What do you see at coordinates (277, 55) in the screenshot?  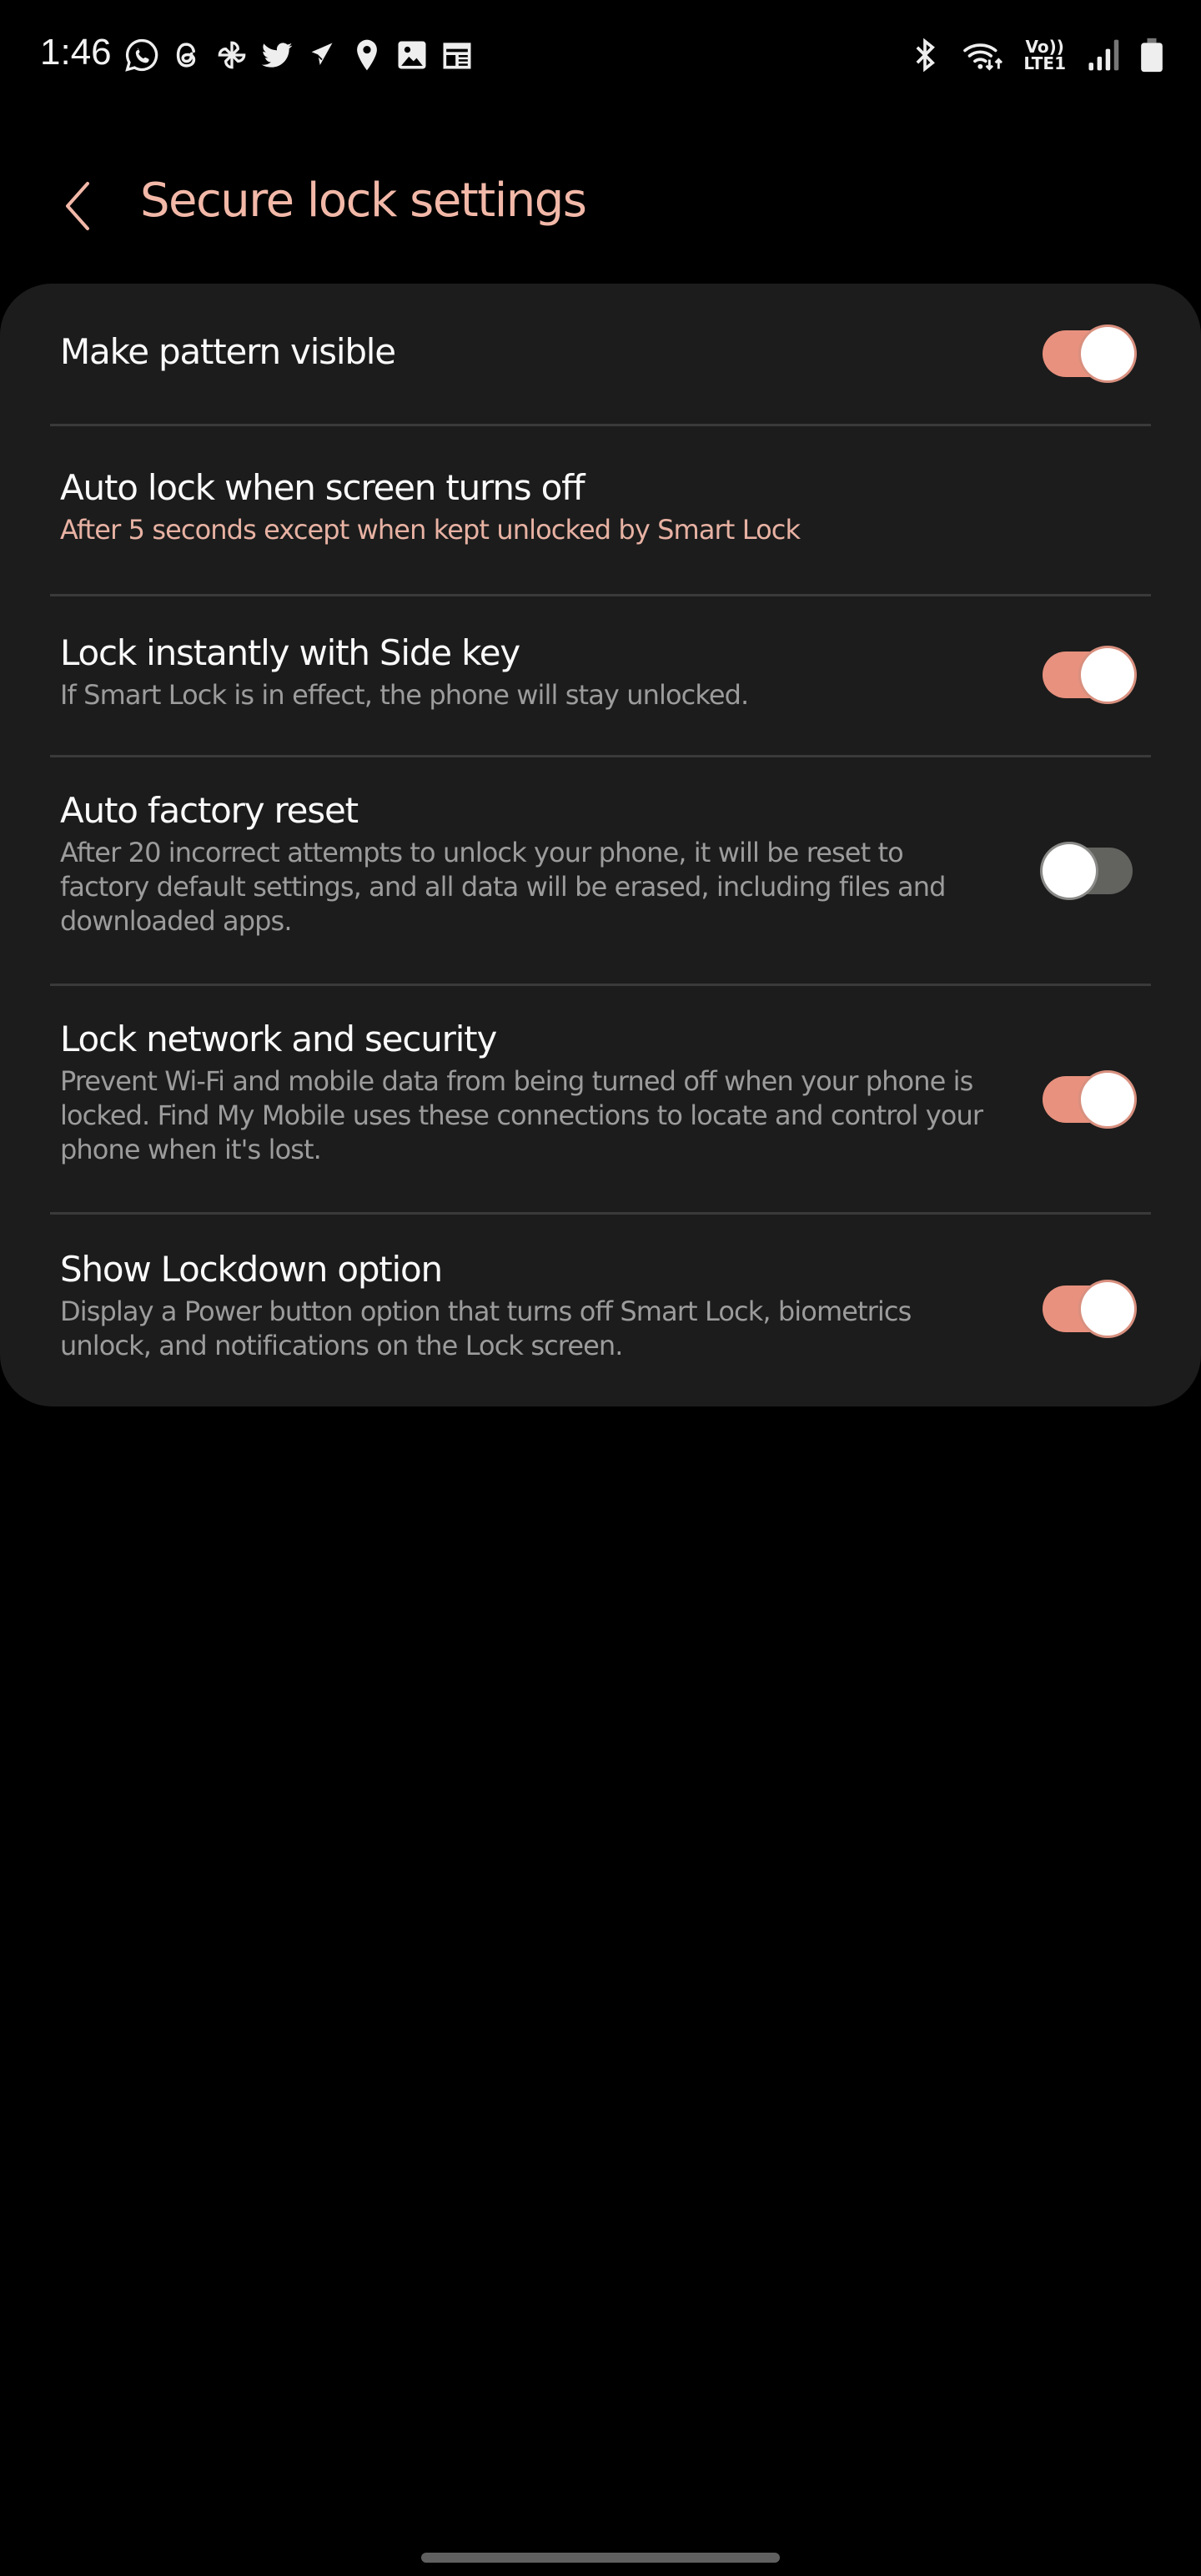 I see `twitter-icon` at bounding box center [277, 55].